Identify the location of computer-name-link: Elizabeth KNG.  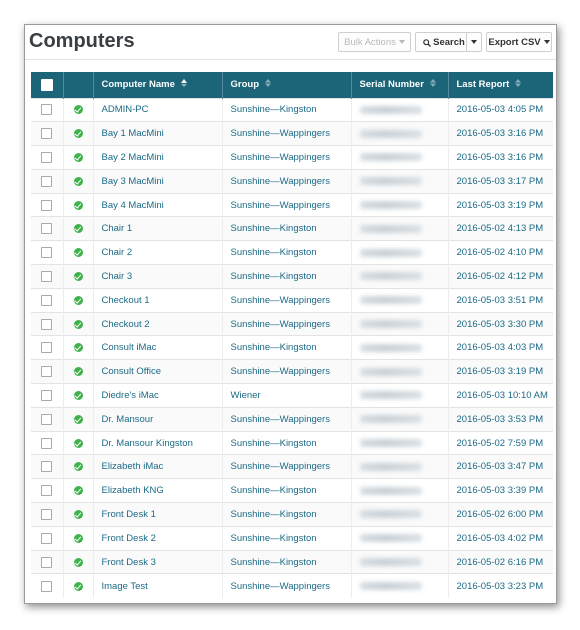
(133, 490).